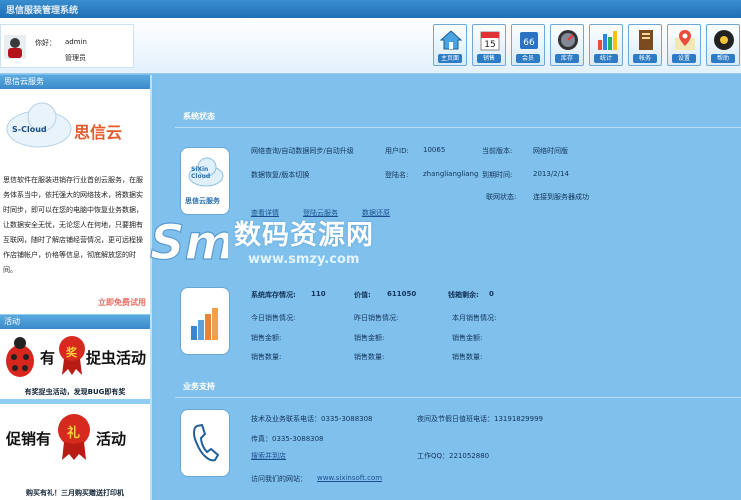  I want to click on svg-text: 66, so click(529, 43).